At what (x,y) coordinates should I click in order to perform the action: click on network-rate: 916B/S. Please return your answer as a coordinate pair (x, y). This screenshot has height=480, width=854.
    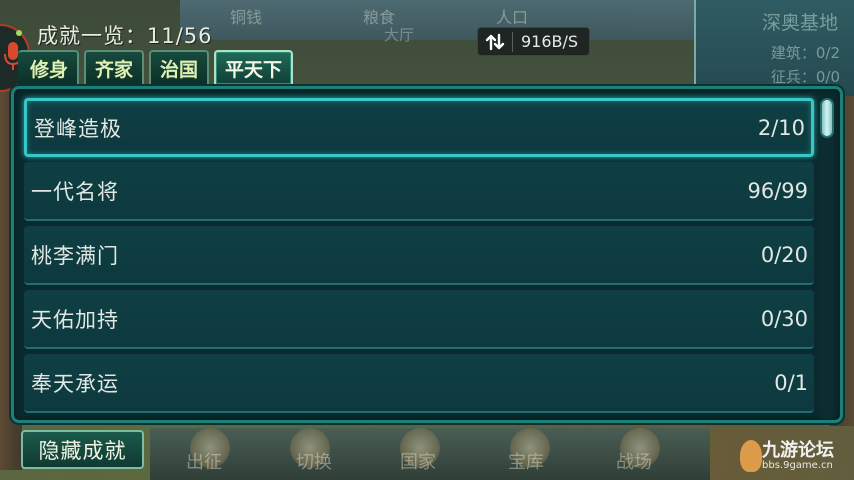
    Looking at the image, I should click on (550, 41).